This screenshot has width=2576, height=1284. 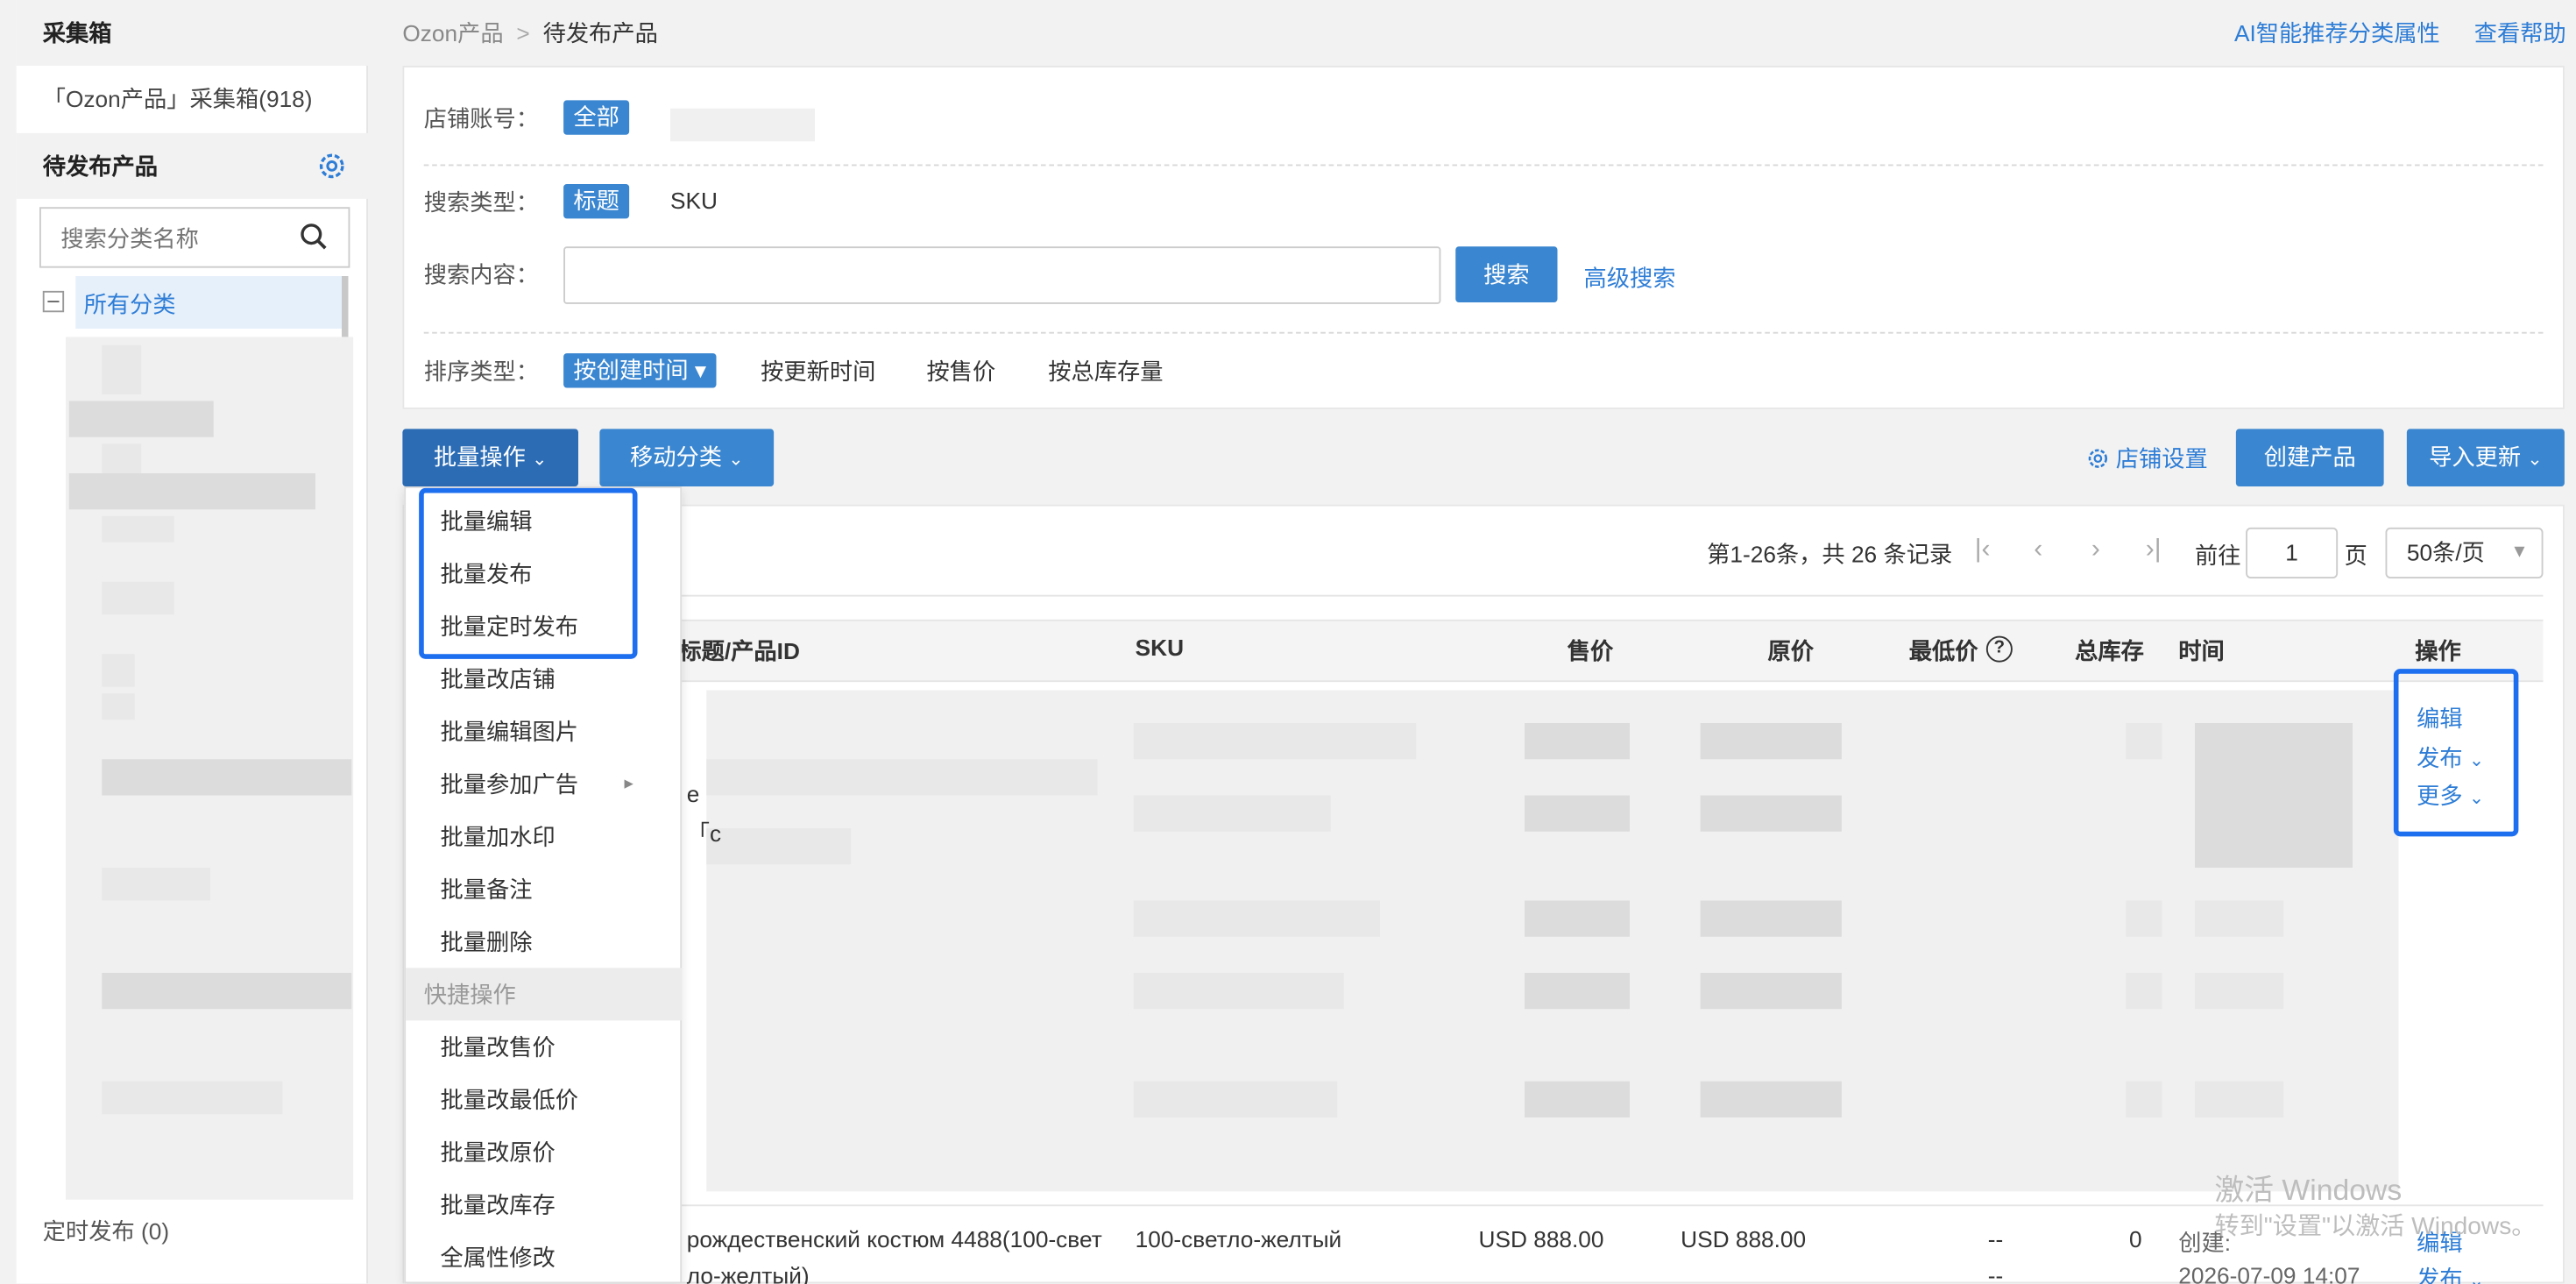 What do you see at coordinates (2095, 550) in the screenshot?
I see `next-page-icon: ›` at bounding box center [2095, 550].